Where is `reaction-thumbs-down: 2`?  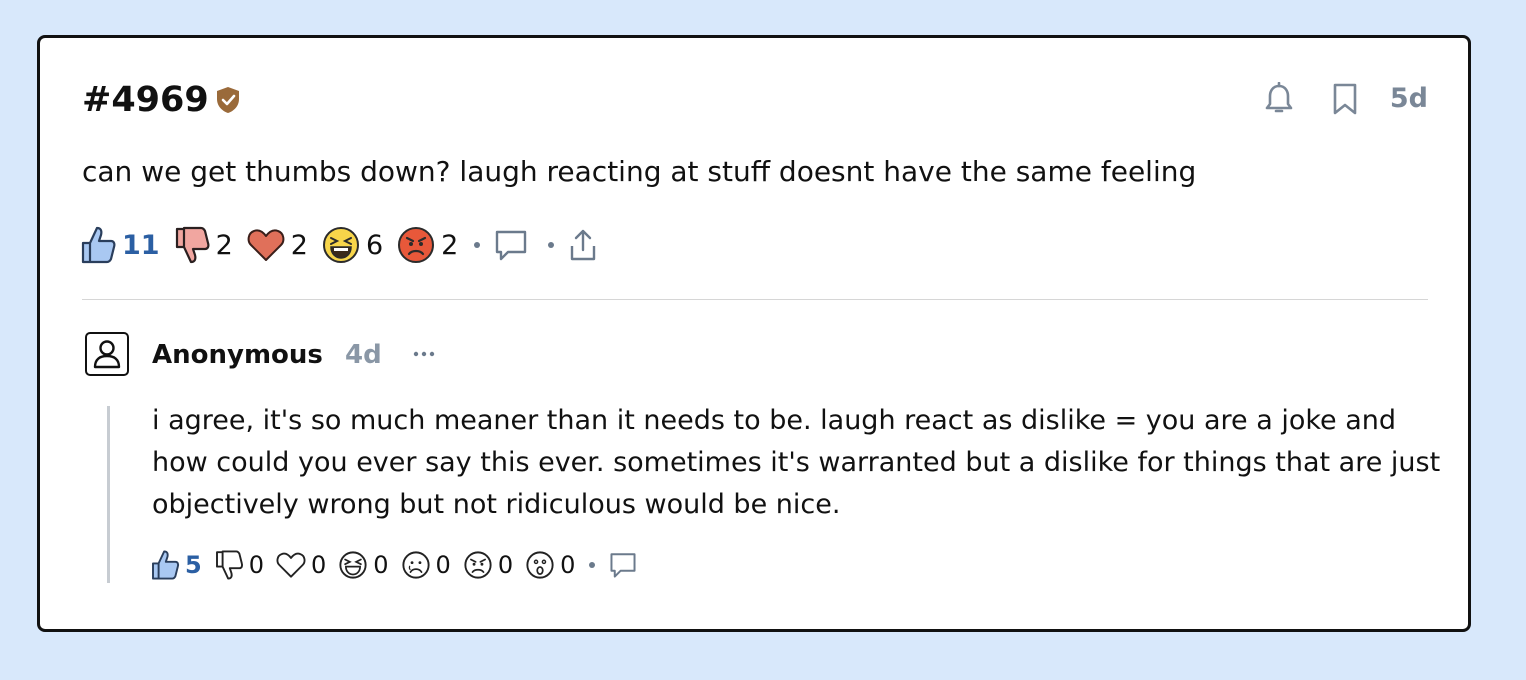
reaction-thumbs-down: 2 is located at coordinates (203, 245).